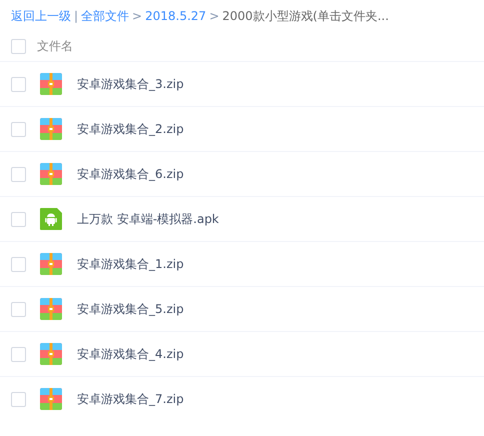  What do you see at coordinates (51, 219) in the screenshot?
I see `android-file-icon` at bounding box center [51, 219].